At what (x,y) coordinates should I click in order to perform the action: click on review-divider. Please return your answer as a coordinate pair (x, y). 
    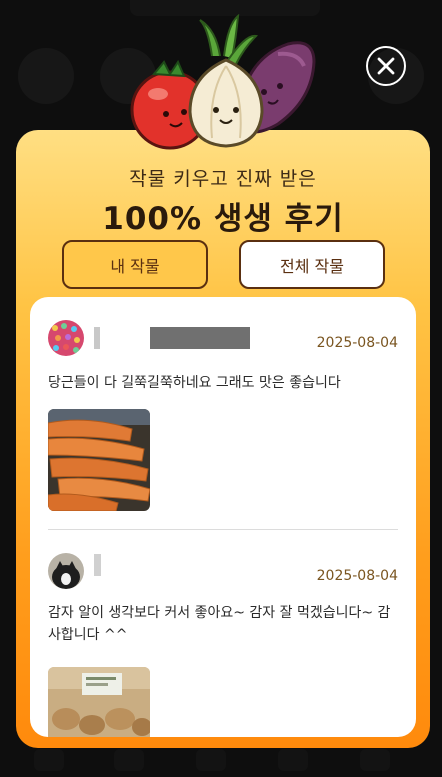
    Looking at the image, I should click on (223, 529).